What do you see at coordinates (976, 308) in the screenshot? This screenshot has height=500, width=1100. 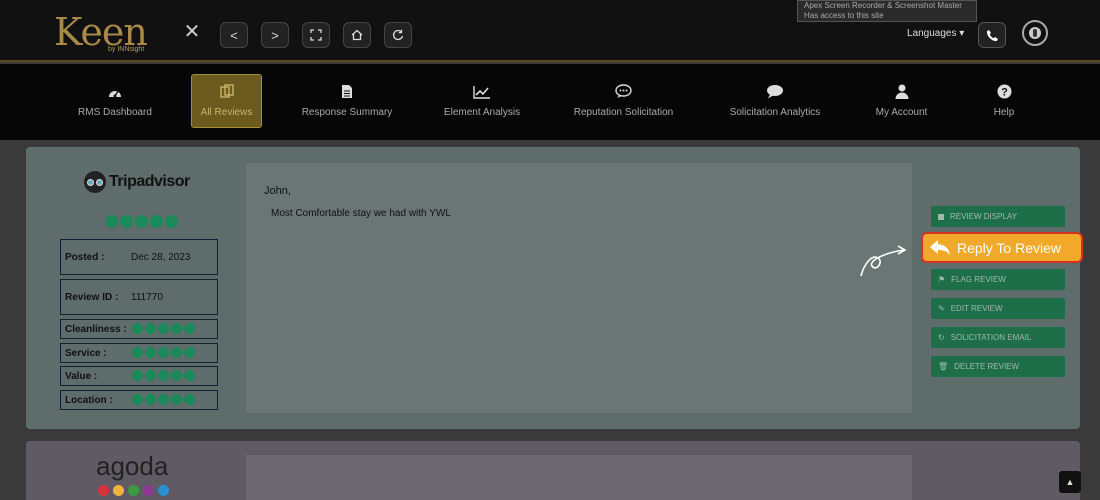 I see `button-label: EDIT REVIEW` at bounding box center [976, 308].